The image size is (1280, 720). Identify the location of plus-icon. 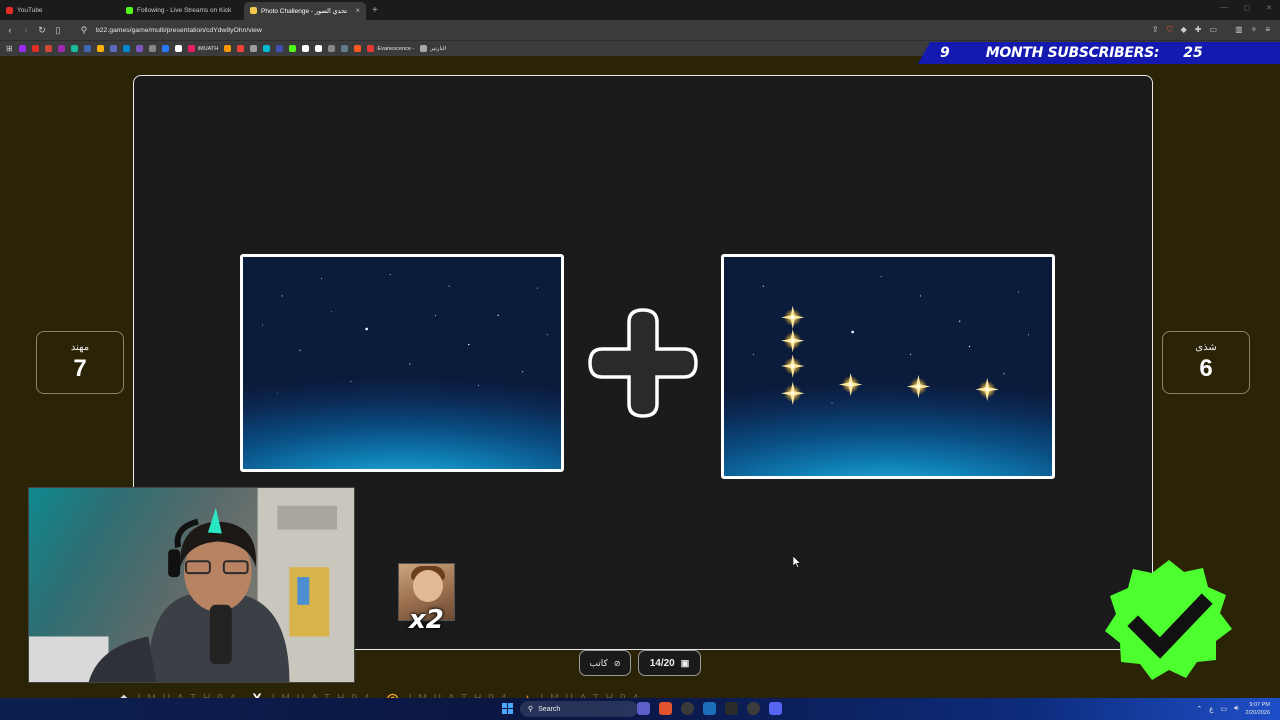
(643, 363).